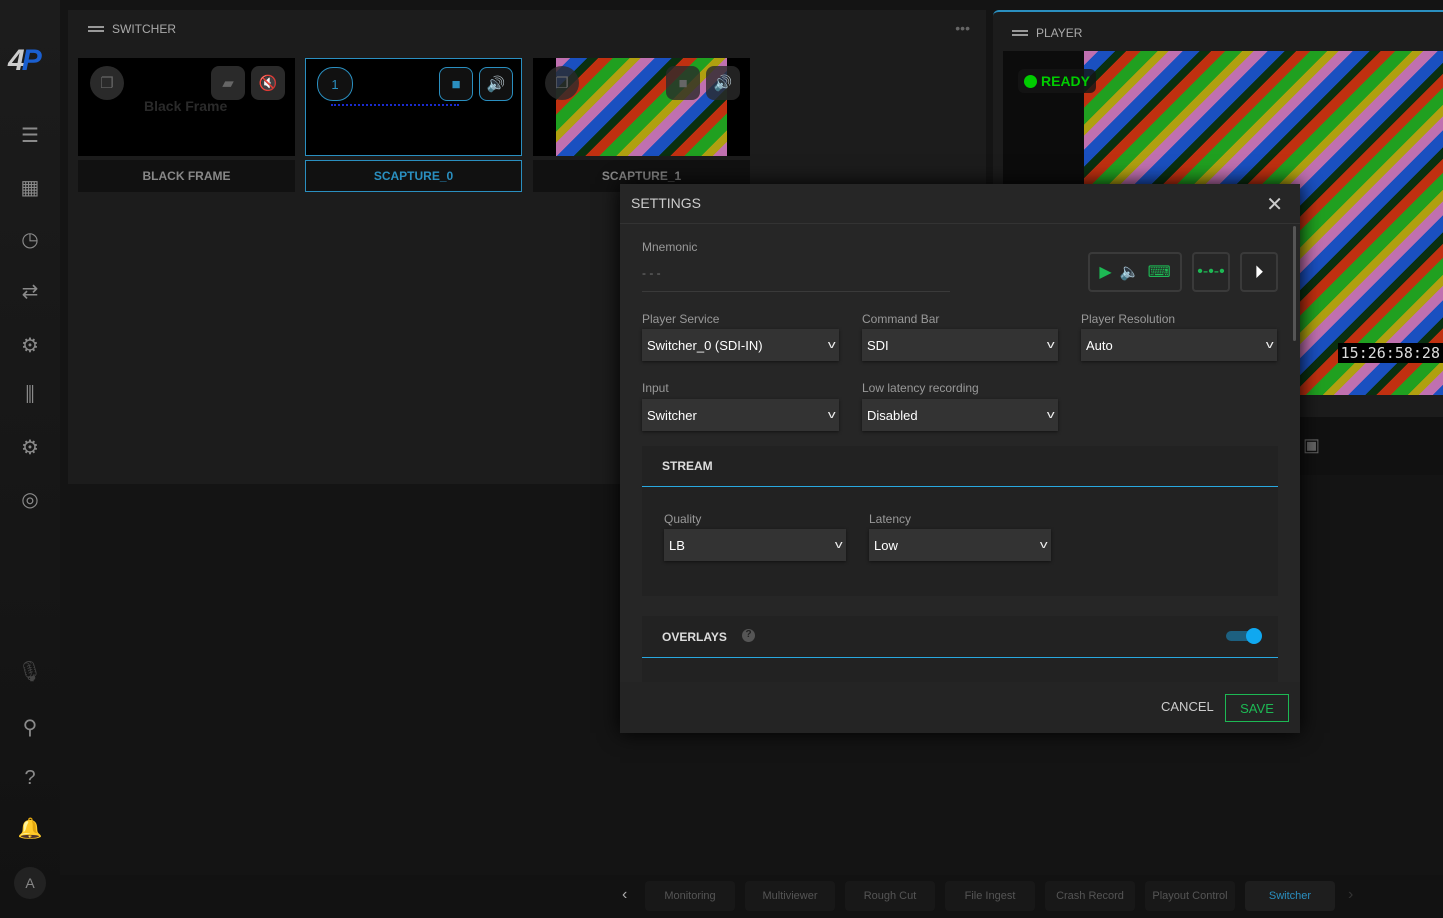 This screenshot has width=1443, height=918. Describe the element at coordinates (1129, 272) in the screenshot. I see `volume-icon: 🔈` at that location.